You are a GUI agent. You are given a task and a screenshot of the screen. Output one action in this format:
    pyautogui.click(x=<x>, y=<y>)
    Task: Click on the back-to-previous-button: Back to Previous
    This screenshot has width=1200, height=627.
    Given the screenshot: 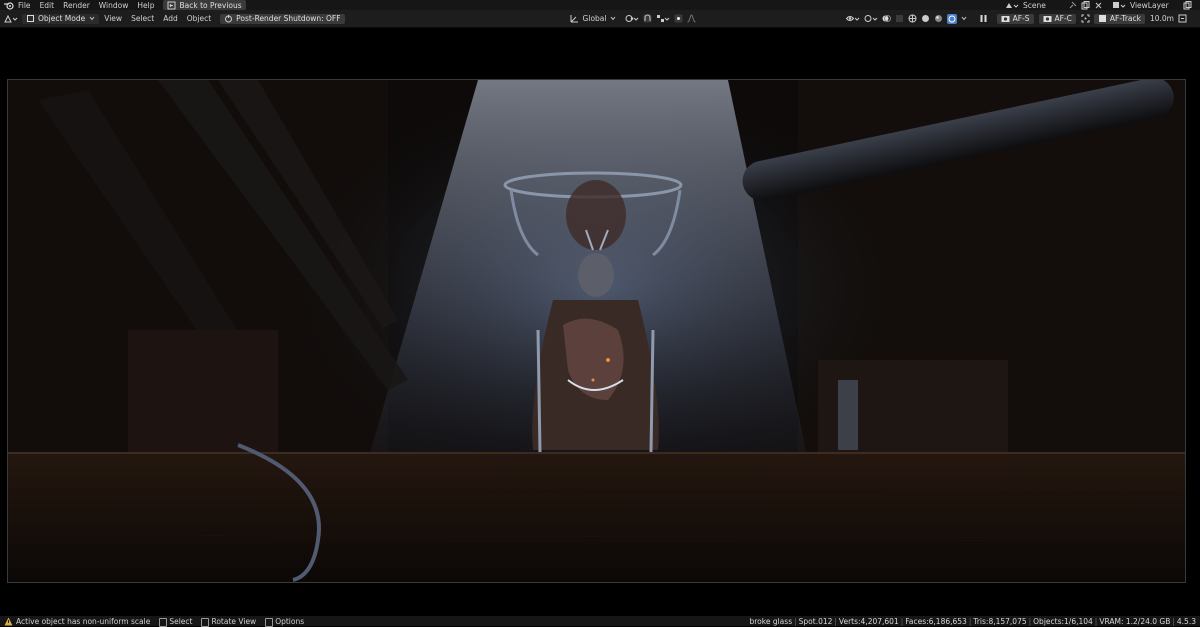 What is the action you would take?
    pyautogui.click(x=204, y=5)
    